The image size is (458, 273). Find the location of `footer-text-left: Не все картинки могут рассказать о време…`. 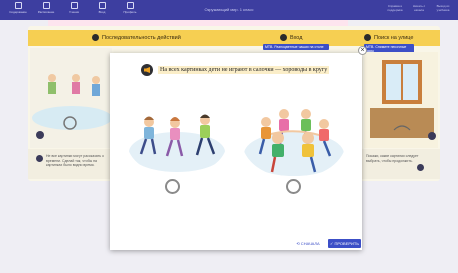

footer-text-left: Не все картинки могут рассказать о време… is located at coordinates (75, 160).